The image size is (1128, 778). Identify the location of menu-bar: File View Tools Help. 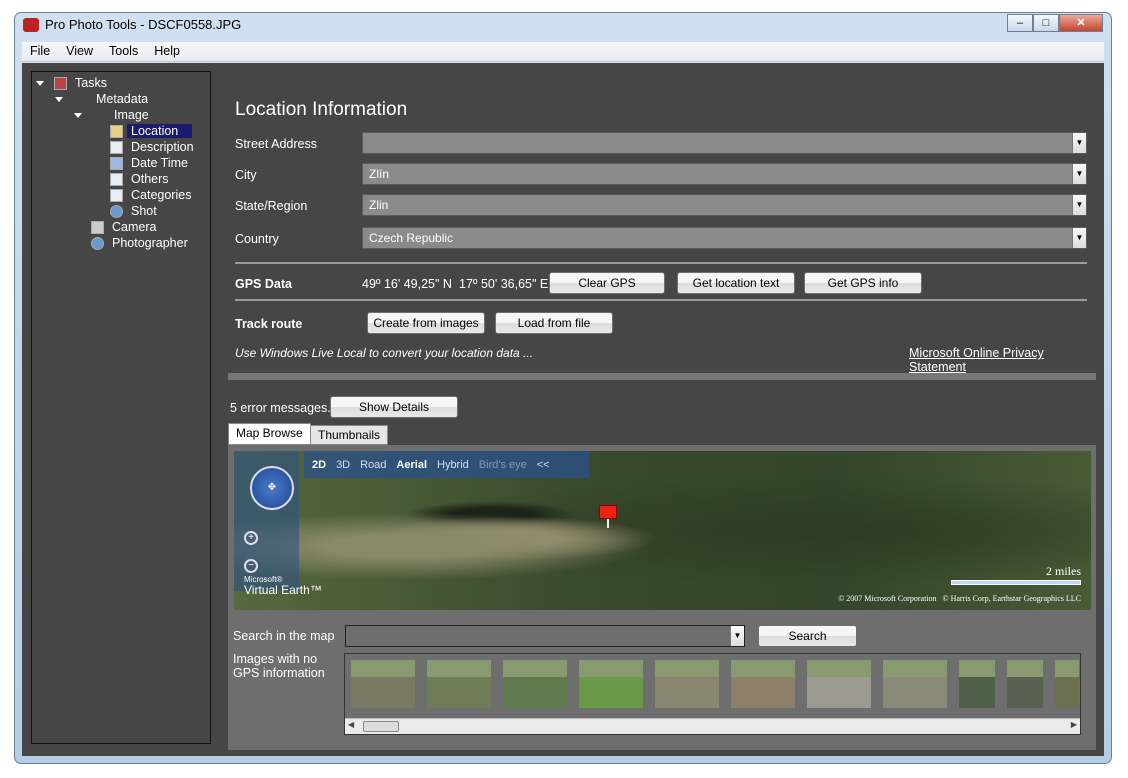
(563, 52).